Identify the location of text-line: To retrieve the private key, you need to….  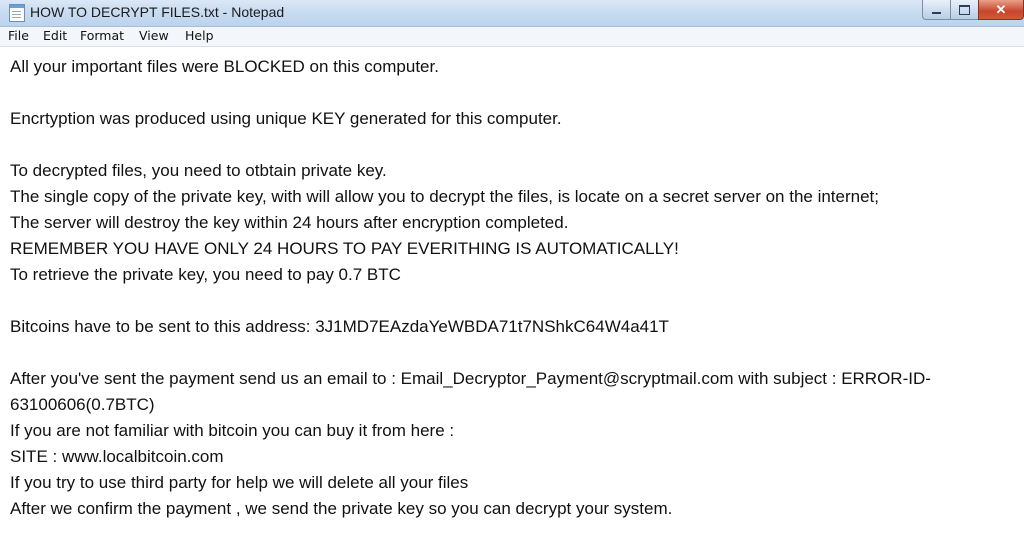
(205, 274).